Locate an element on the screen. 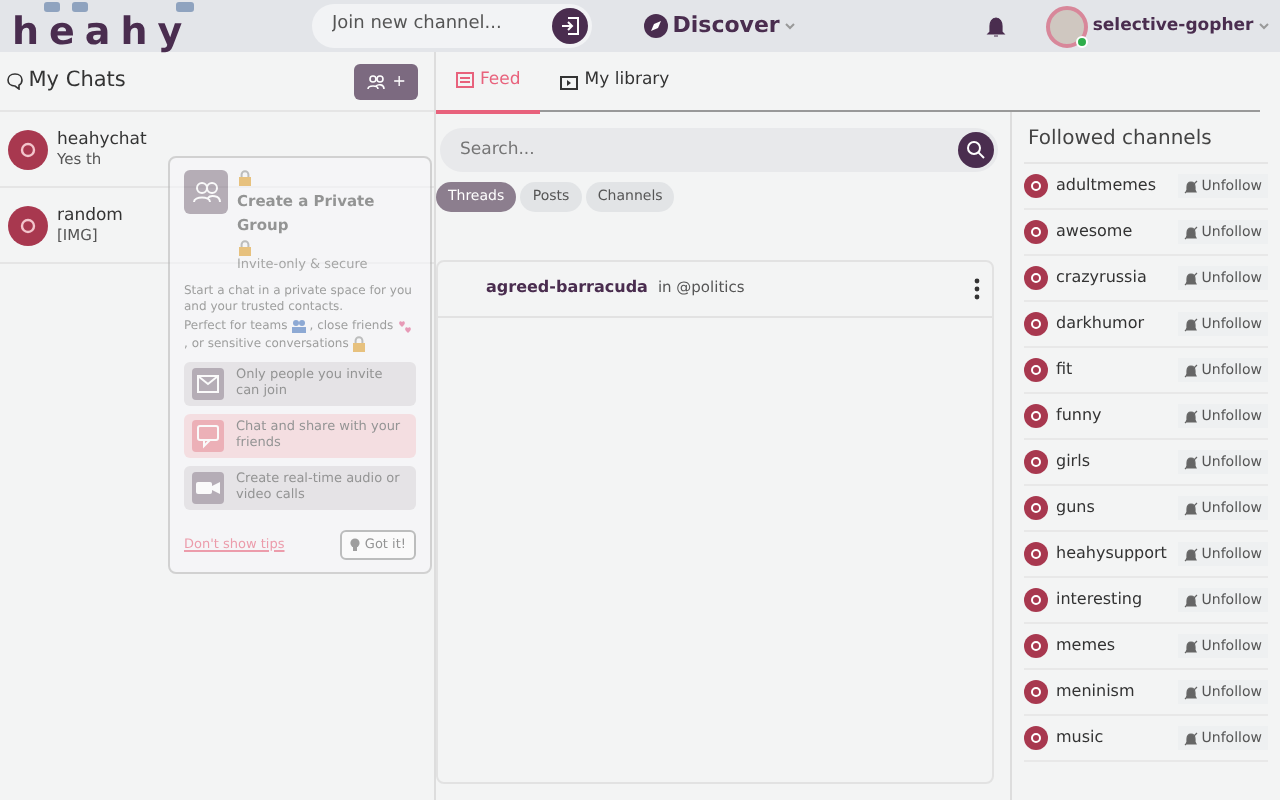 This screenshot has width=1280, height=800. search-icon is located at coordinates (976, 150).